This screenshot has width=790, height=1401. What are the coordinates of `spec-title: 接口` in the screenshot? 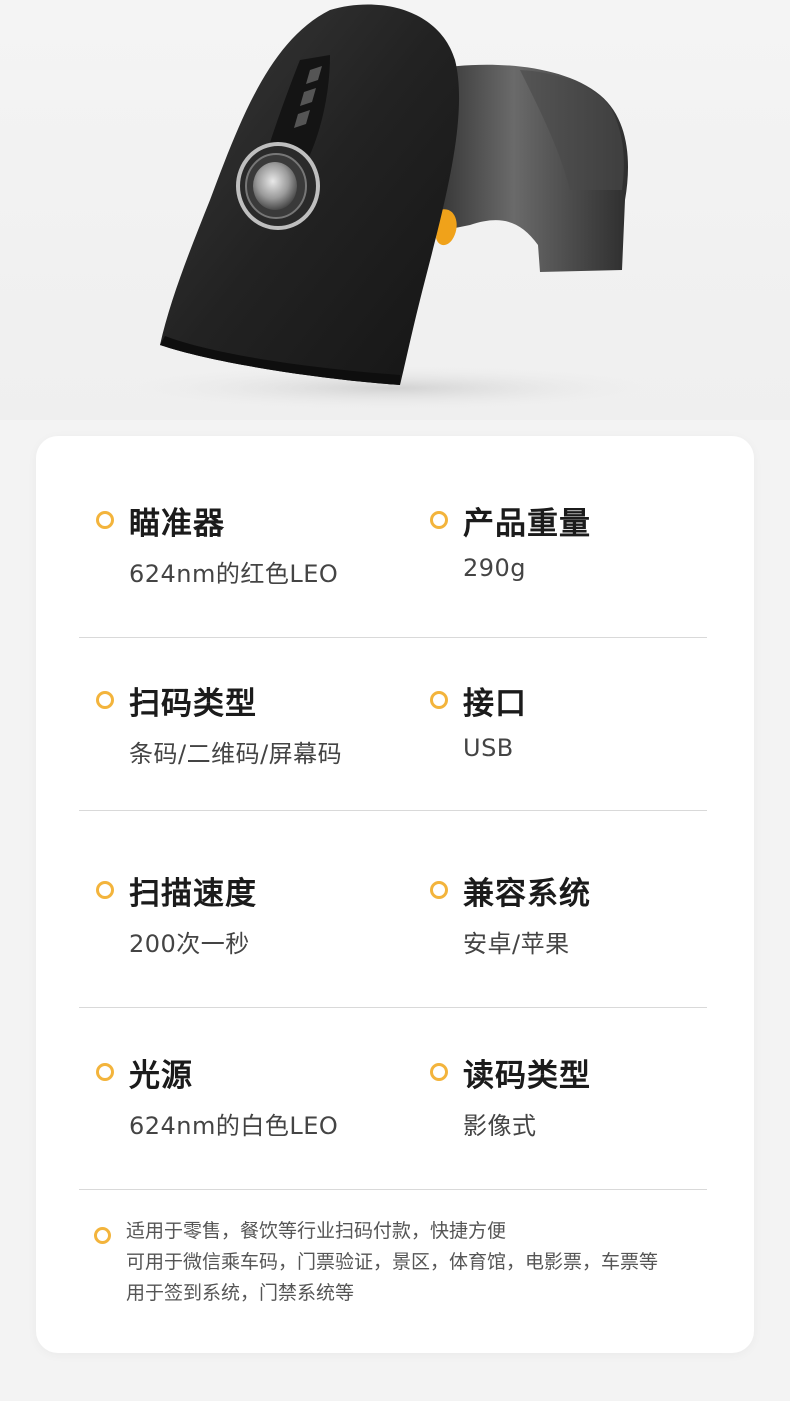 It's located at (495, 704).